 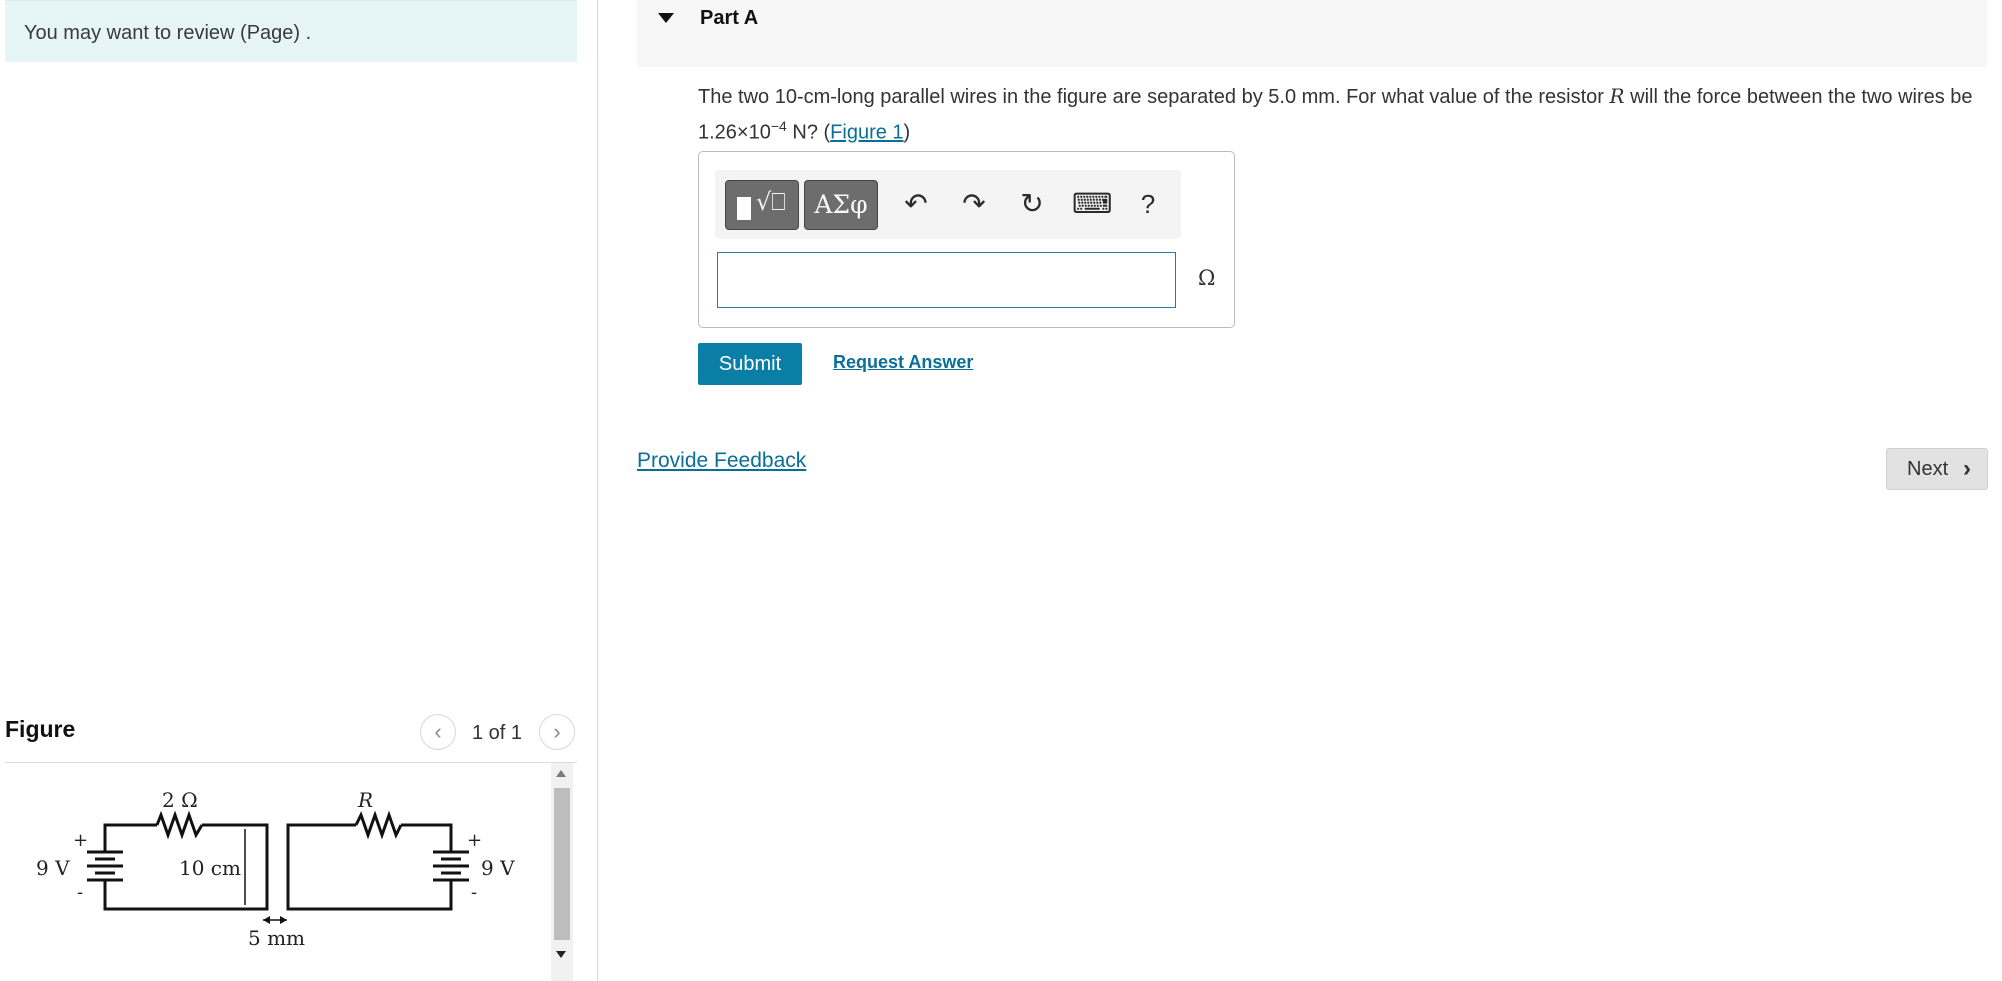 What do you see at coordinates (105, 866) in the screenshot?
I see `left-battery` at bounding box center [105, 866].